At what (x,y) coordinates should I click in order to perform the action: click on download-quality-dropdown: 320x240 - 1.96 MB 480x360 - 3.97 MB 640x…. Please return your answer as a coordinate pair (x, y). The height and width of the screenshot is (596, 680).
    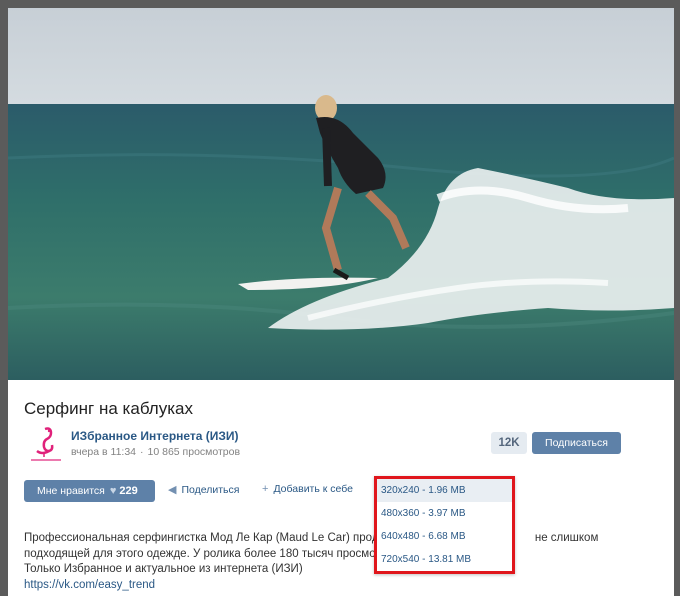
    Looking at the image, I should click on (444, 525).